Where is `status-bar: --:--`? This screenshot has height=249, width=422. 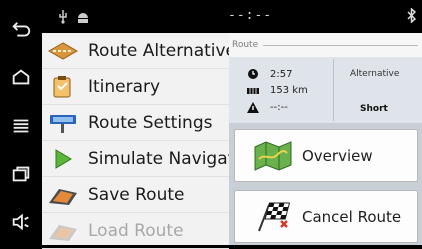 status-bar: --:-- is located at coordinates (232, 16).